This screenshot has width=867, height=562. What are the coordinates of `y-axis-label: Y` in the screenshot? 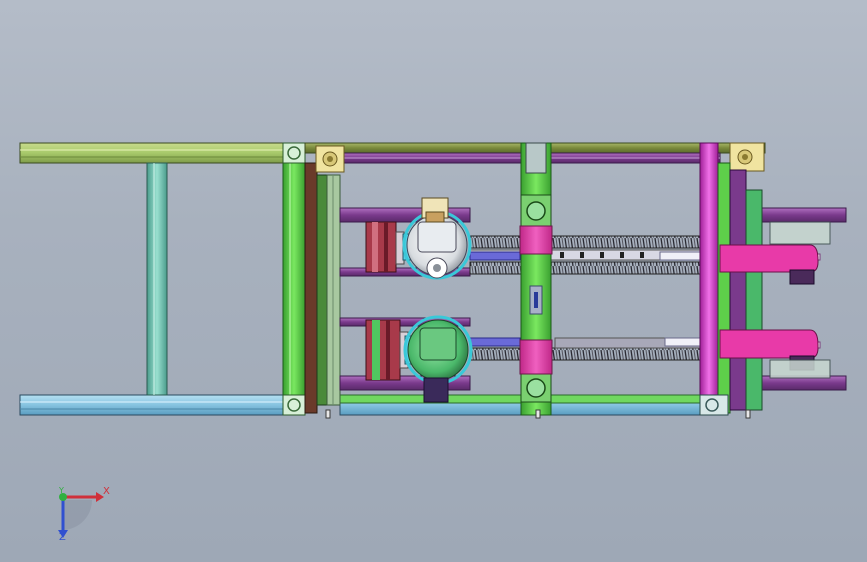 It's located at (61, 490).